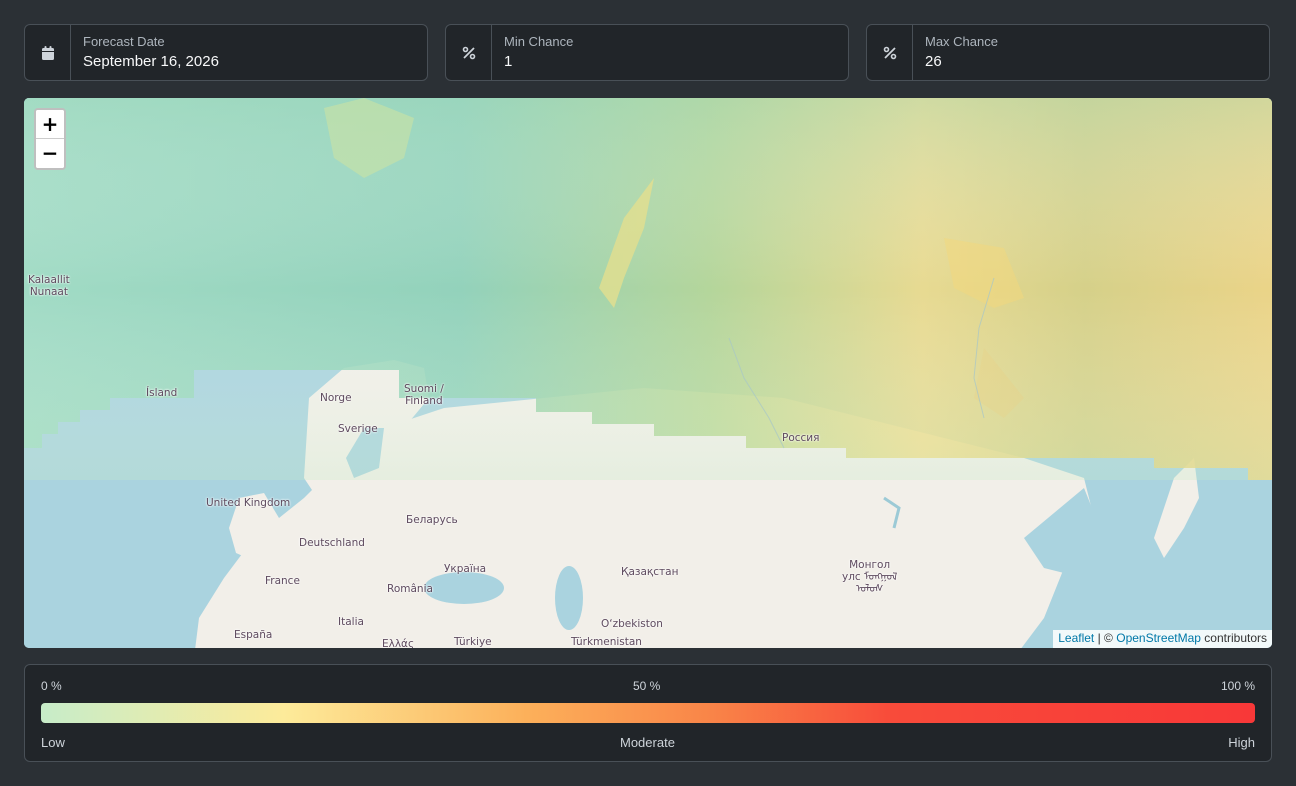  Describe the element at coordinates (253, 635) in the screenshot. I see `place-espana: España` at that location.